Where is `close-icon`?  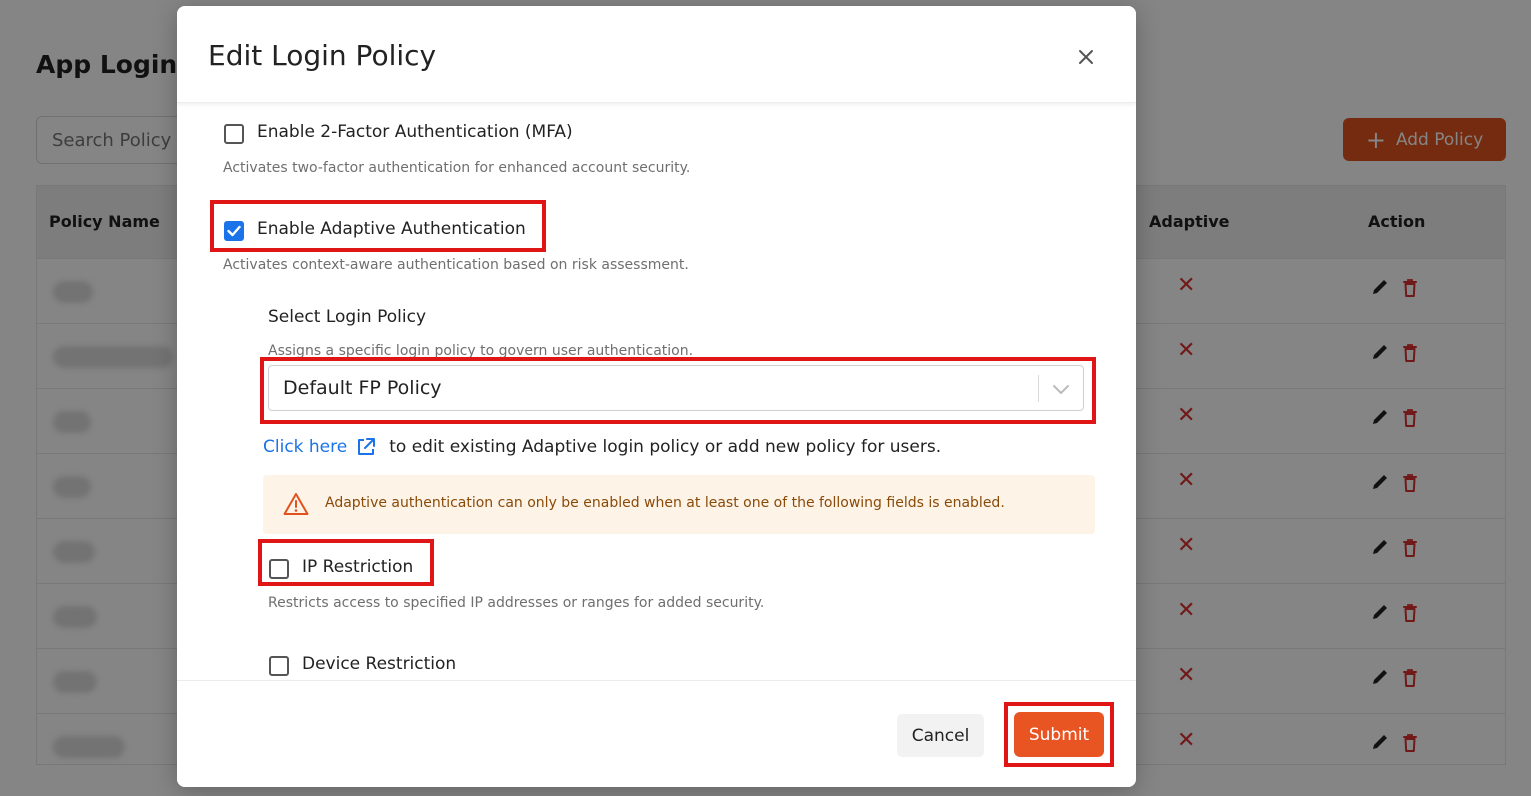
close-icon is located at coordinates (1086, 57).